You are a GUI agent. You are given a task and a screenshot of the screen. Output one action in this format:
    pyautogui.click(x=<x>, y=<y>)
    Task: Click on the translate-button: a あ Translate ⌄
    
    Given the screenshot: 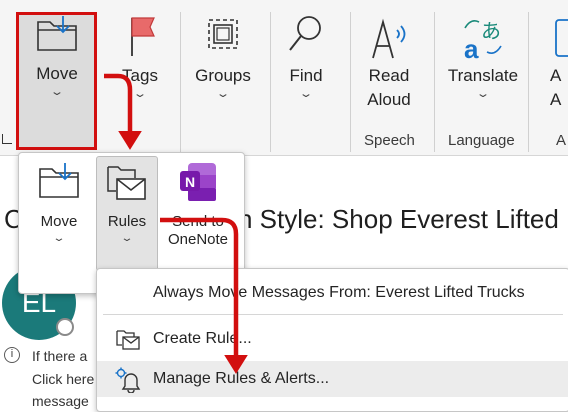 What is the action you would take?
    pyautogui.click(x=483, y=57)
    